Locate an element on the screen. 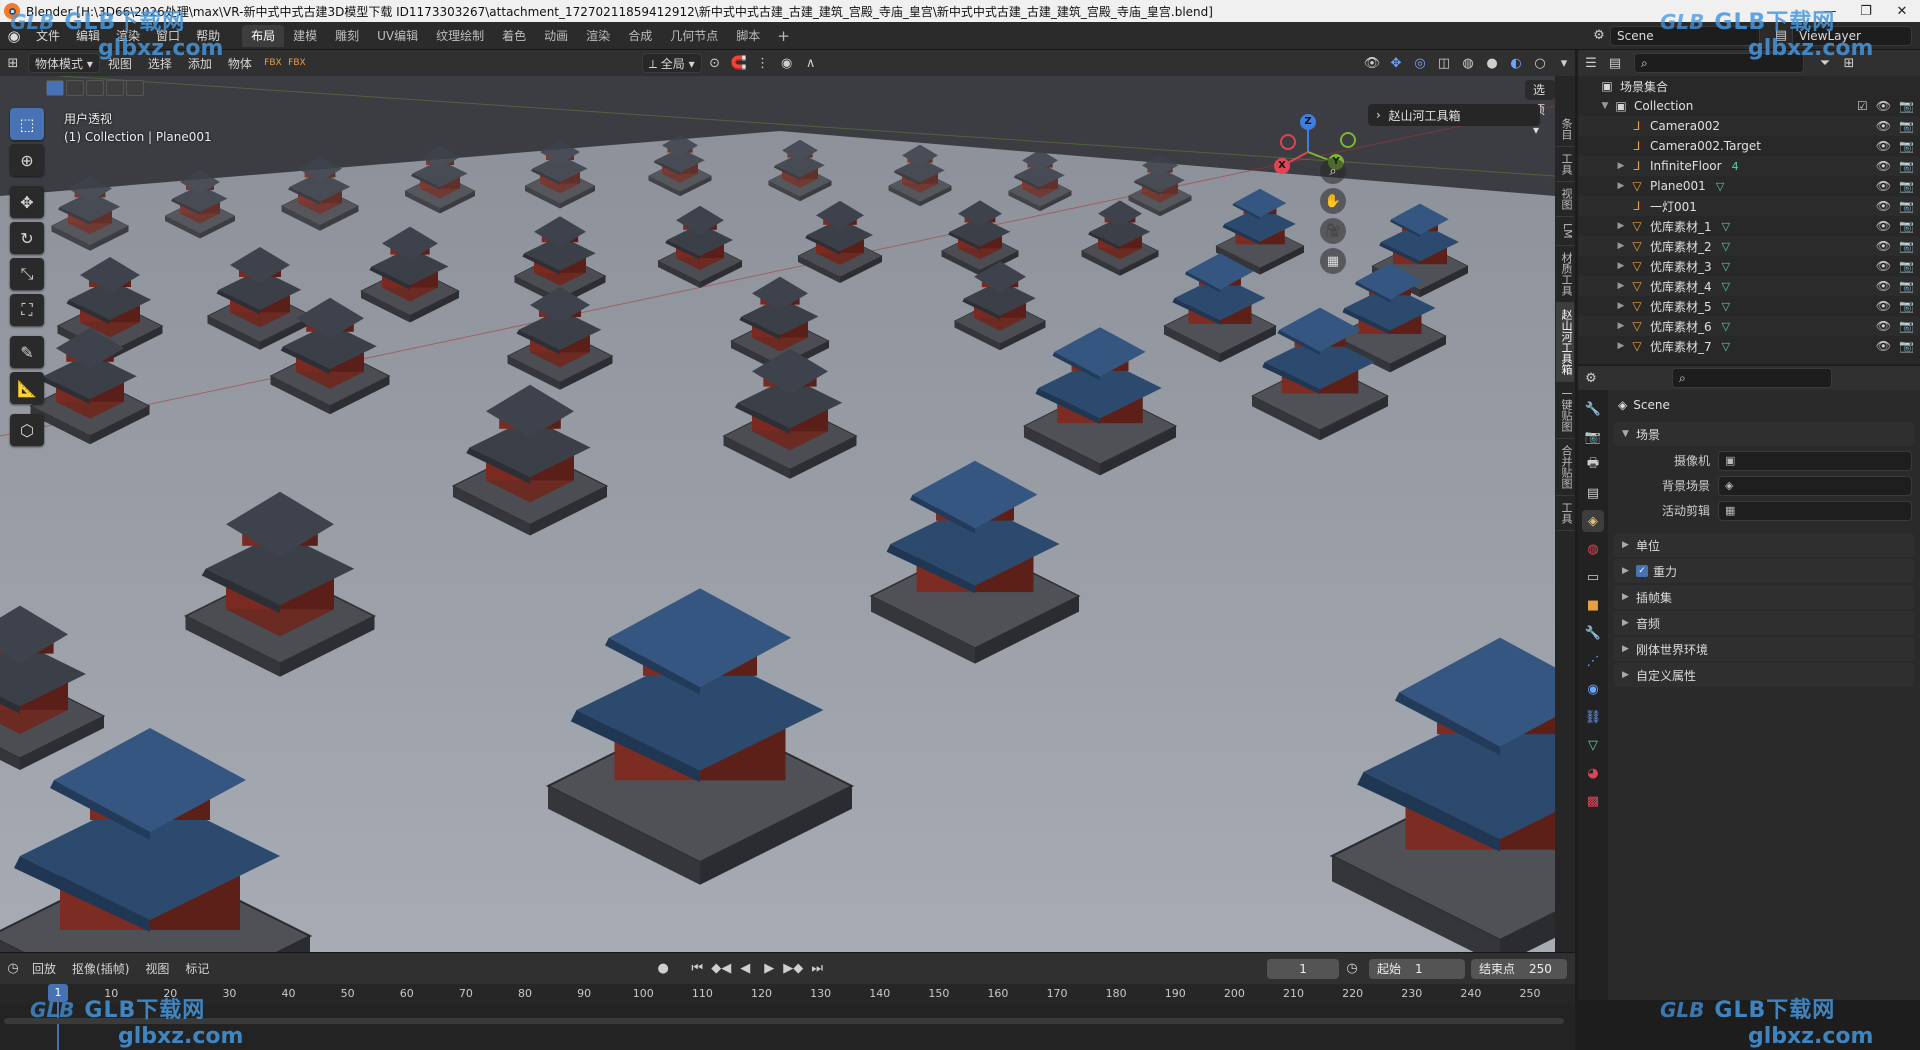 The height and width of the screenshot is (1050, 1920). outliner-row: ⅃ Camera002 👁 📷 is located at coordinates (1749, 126).